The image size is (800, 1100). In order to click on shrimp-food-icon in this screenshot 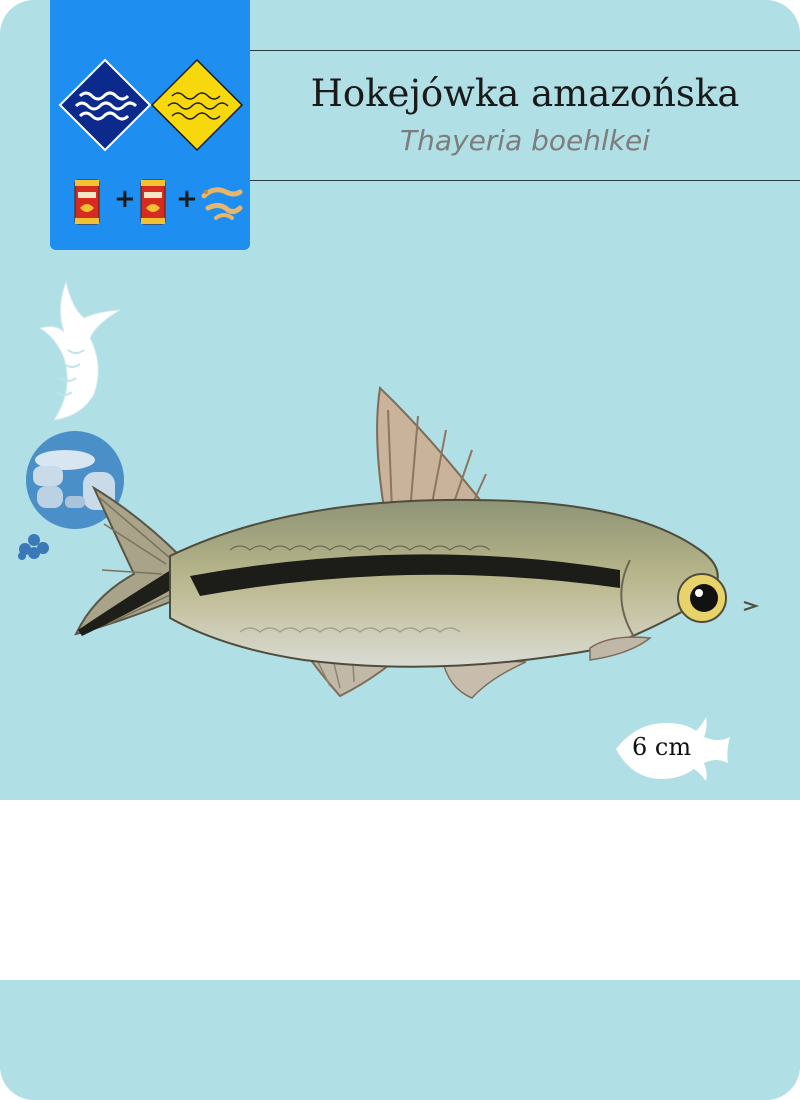, I will do `click(222, 203)`.